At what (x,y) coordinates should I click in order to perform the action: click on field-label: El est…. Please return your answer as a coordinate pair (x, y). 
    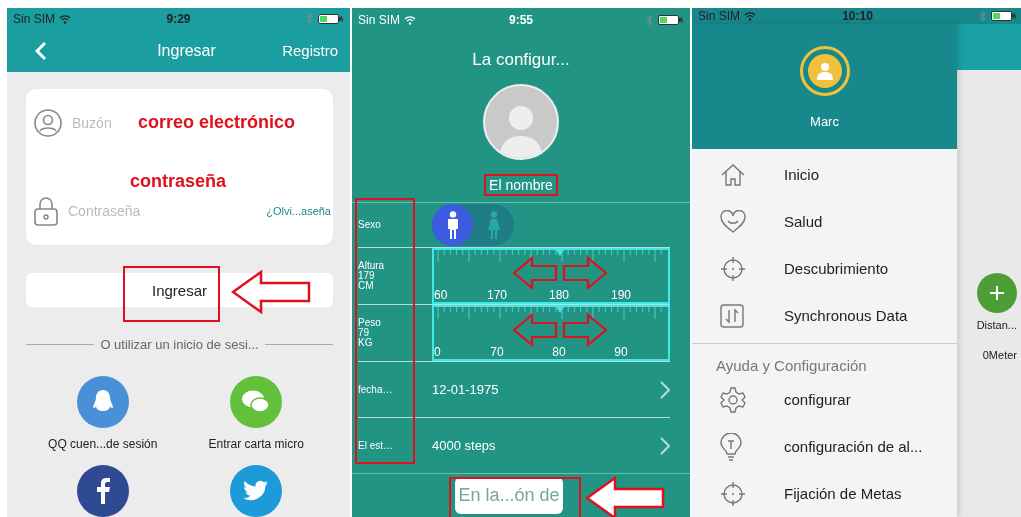
    Looking at the image, I should click on (376, 445).